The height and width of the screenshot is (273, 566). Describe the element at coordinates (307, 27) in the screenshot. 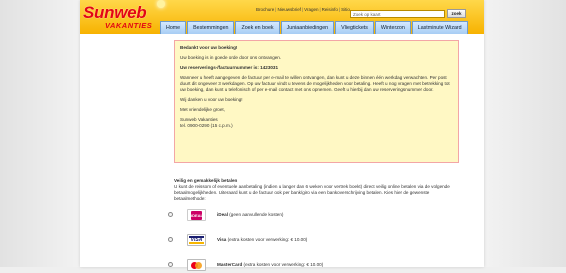

I see `tab-juniaanbiedingen: Juniaanbiedingen` at that location.